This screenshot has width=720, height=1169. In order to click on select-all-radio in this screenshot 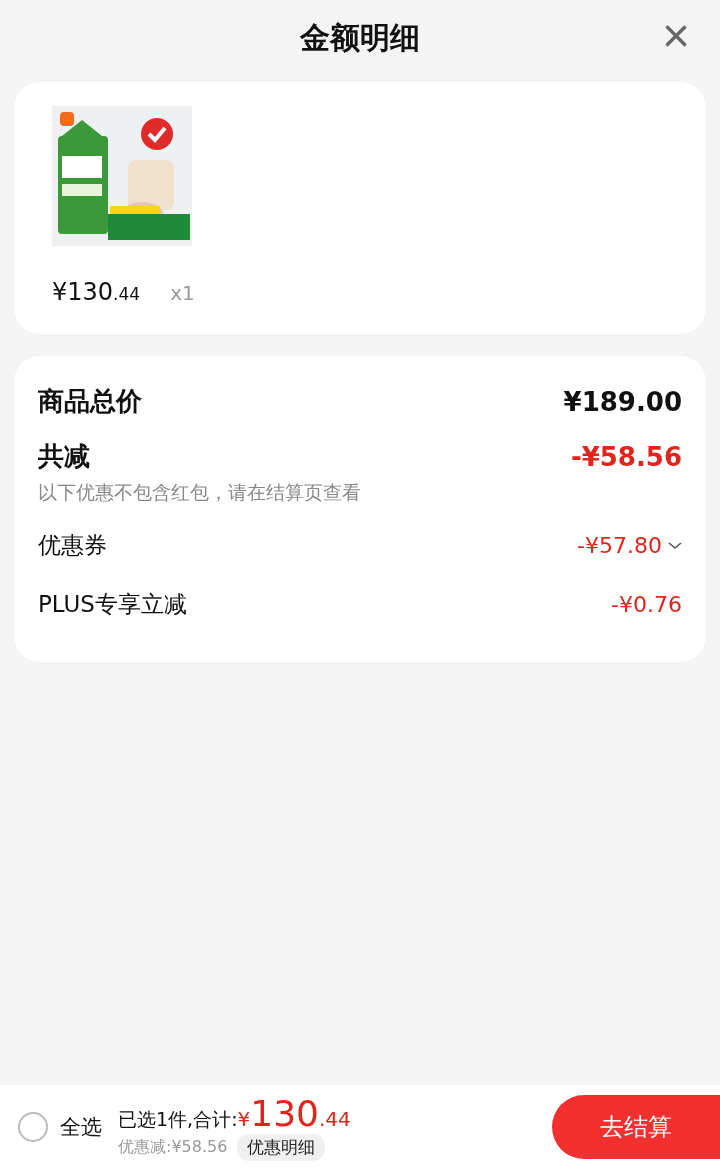, I will do `click(33, 1127)`.